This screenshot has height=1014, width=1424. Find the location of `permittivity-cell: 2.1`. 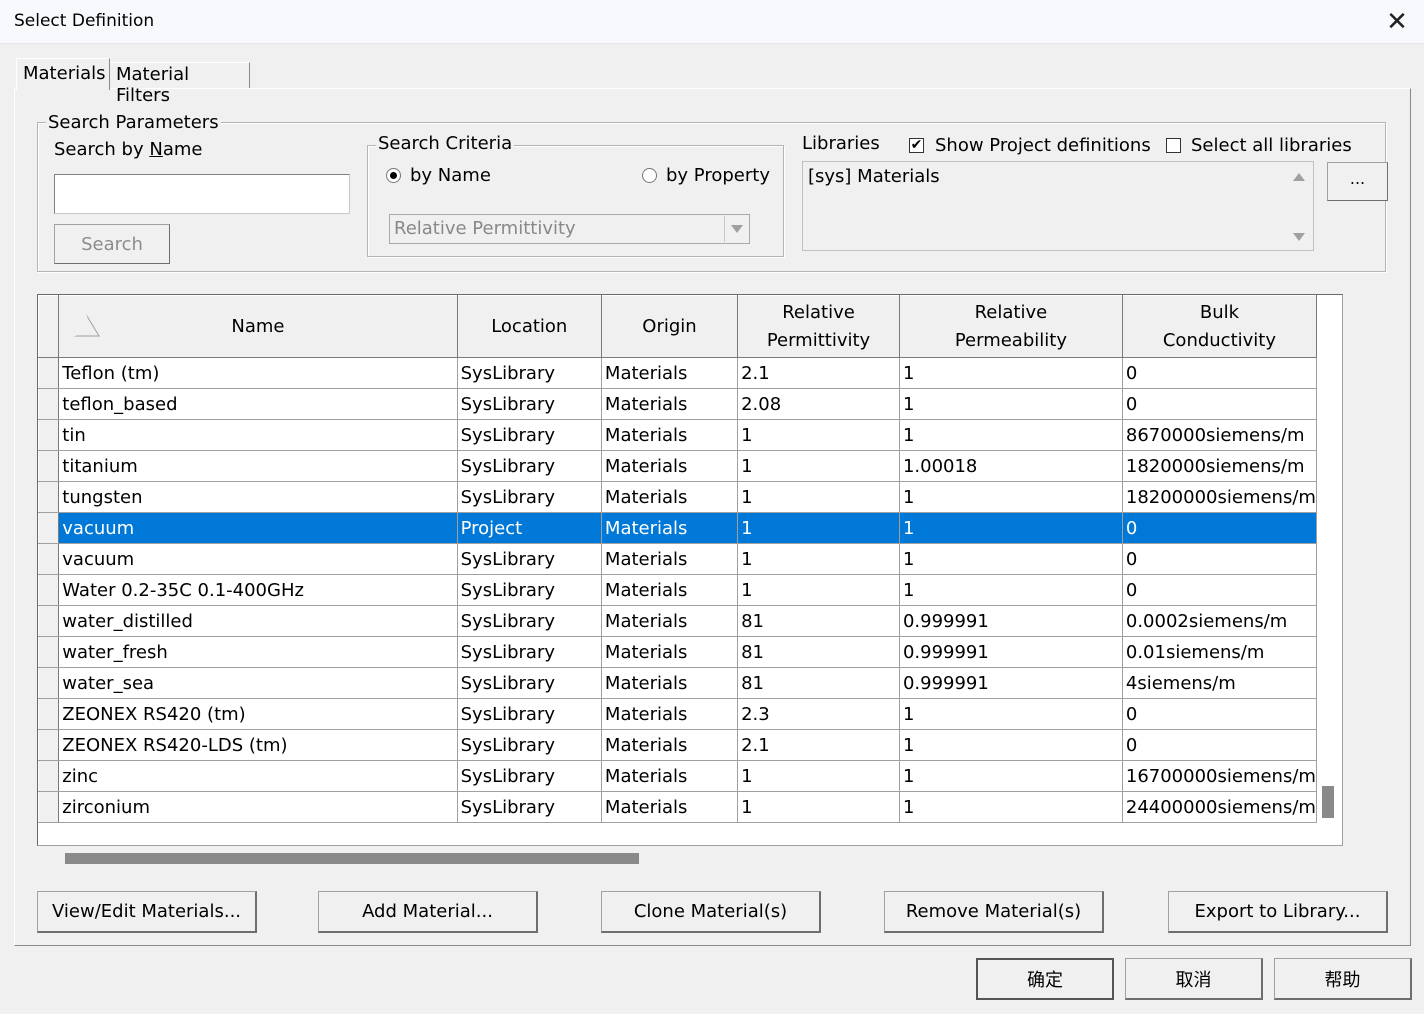

permittivity-cell: 2.1 is located at coordinates (818, 745).